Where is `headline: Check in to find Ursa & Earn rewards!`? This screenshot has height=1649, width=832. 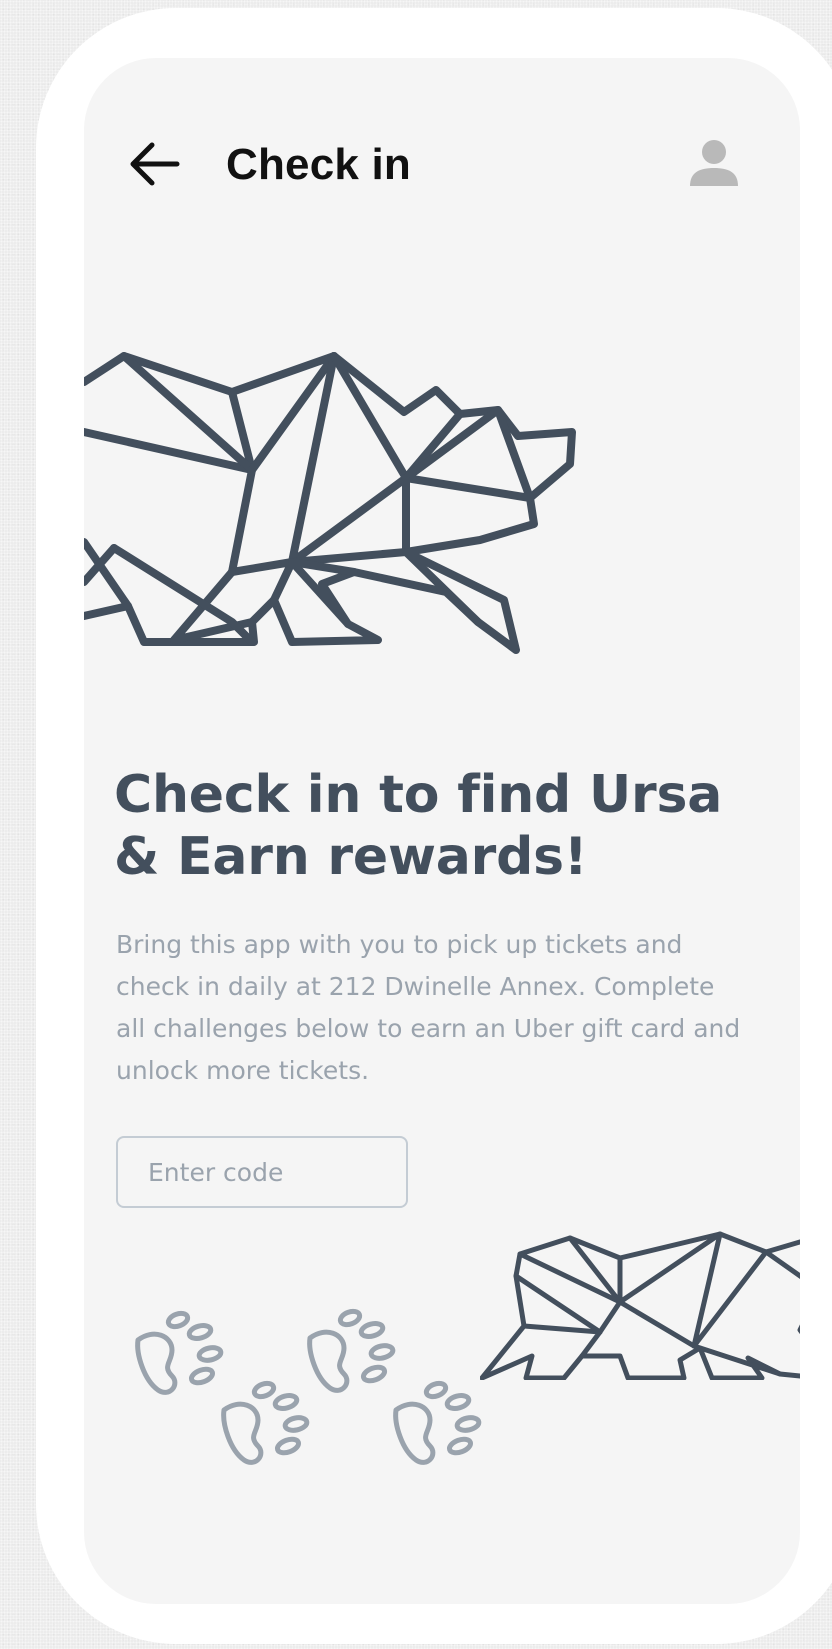
headline: Check in to find Ursa & Earn rewards! is located at coordinates (418, 826).